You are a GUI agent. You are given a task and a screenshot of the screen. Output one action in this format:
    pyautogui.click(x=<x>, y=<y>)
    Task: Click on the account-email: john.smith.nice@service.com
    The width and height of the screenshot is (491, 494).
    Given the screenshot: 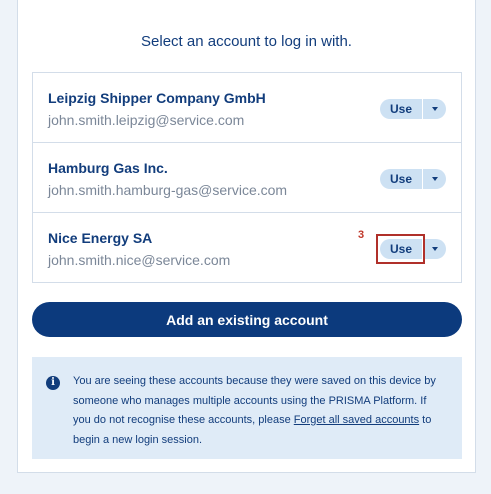 What is the action you would take?
    pyautogui.click(x=139, y=260)
    